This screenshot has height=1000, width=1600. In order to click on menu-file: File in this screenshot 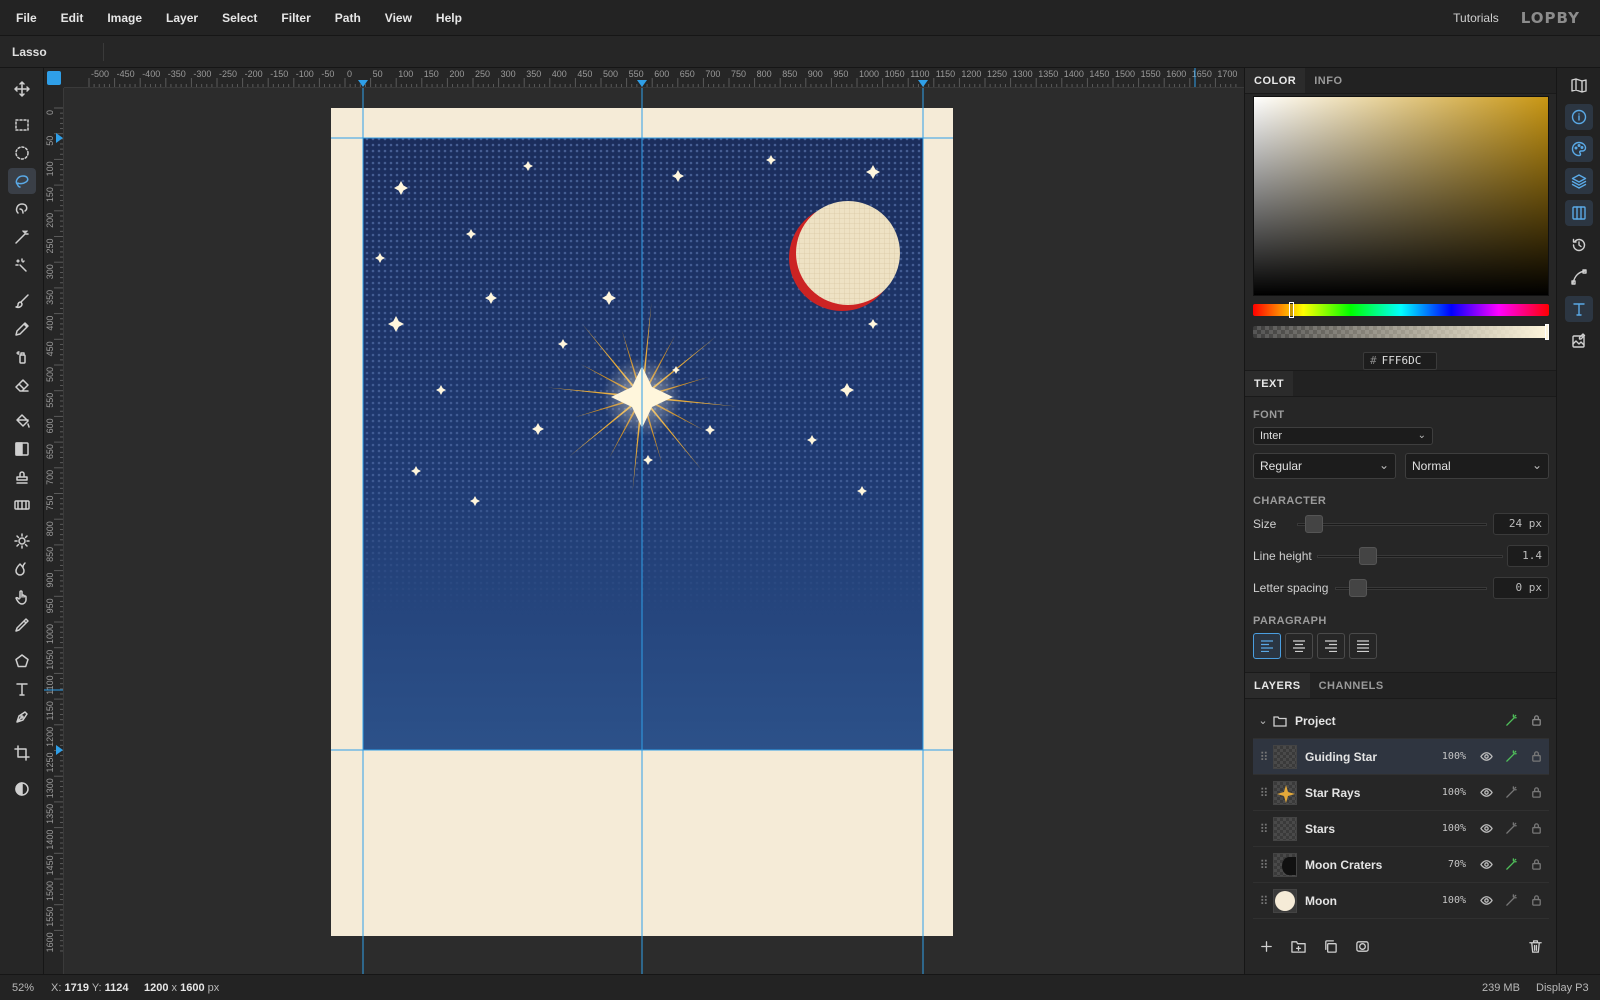, I will do `click(24, 18)`.